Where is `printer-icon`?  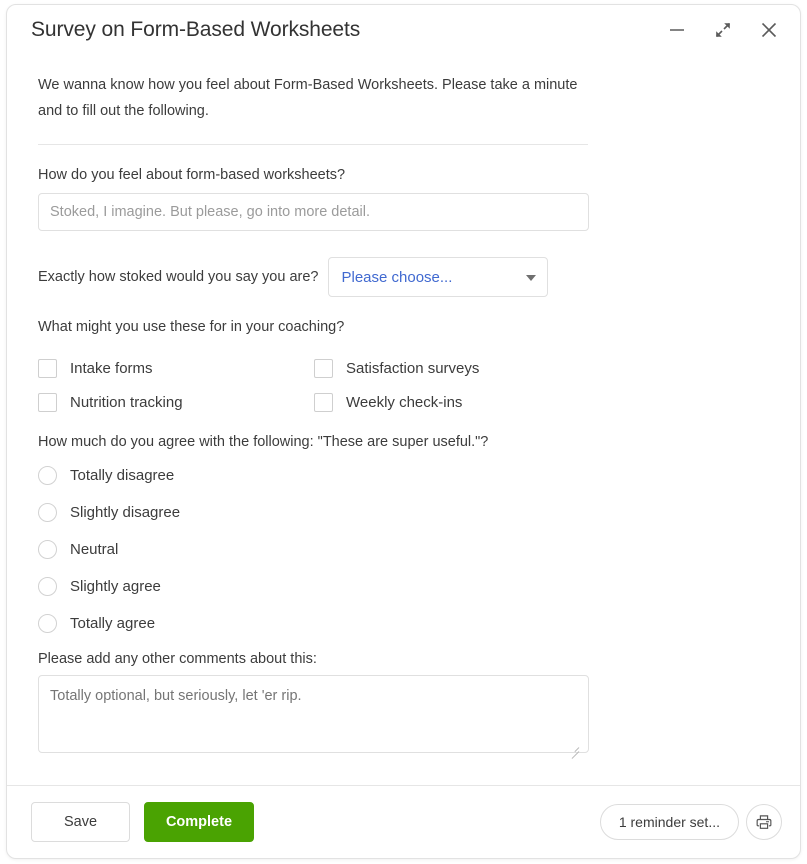 printer-icon is located at coordinates (764, 822).